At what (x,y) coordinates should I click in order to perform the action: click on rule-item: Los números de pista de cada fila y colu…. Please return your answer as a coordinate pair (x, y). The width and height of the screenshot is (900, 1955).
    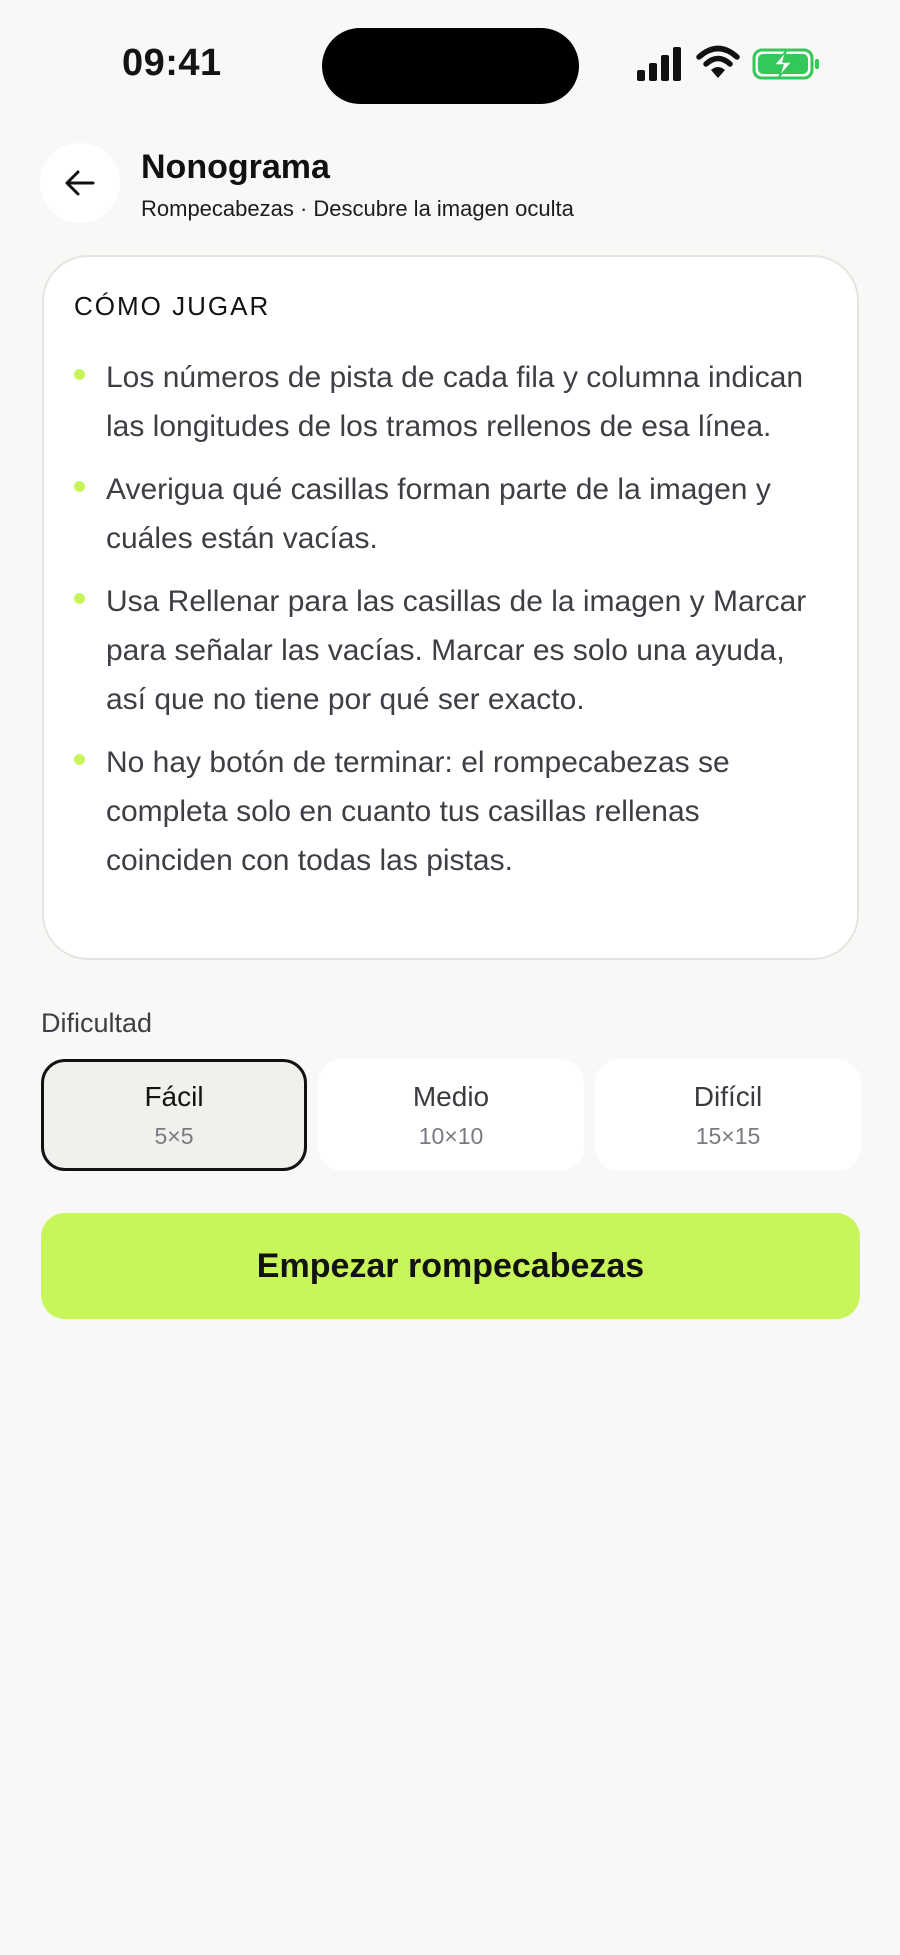
    Looking at the image, I should click on (452, 402).